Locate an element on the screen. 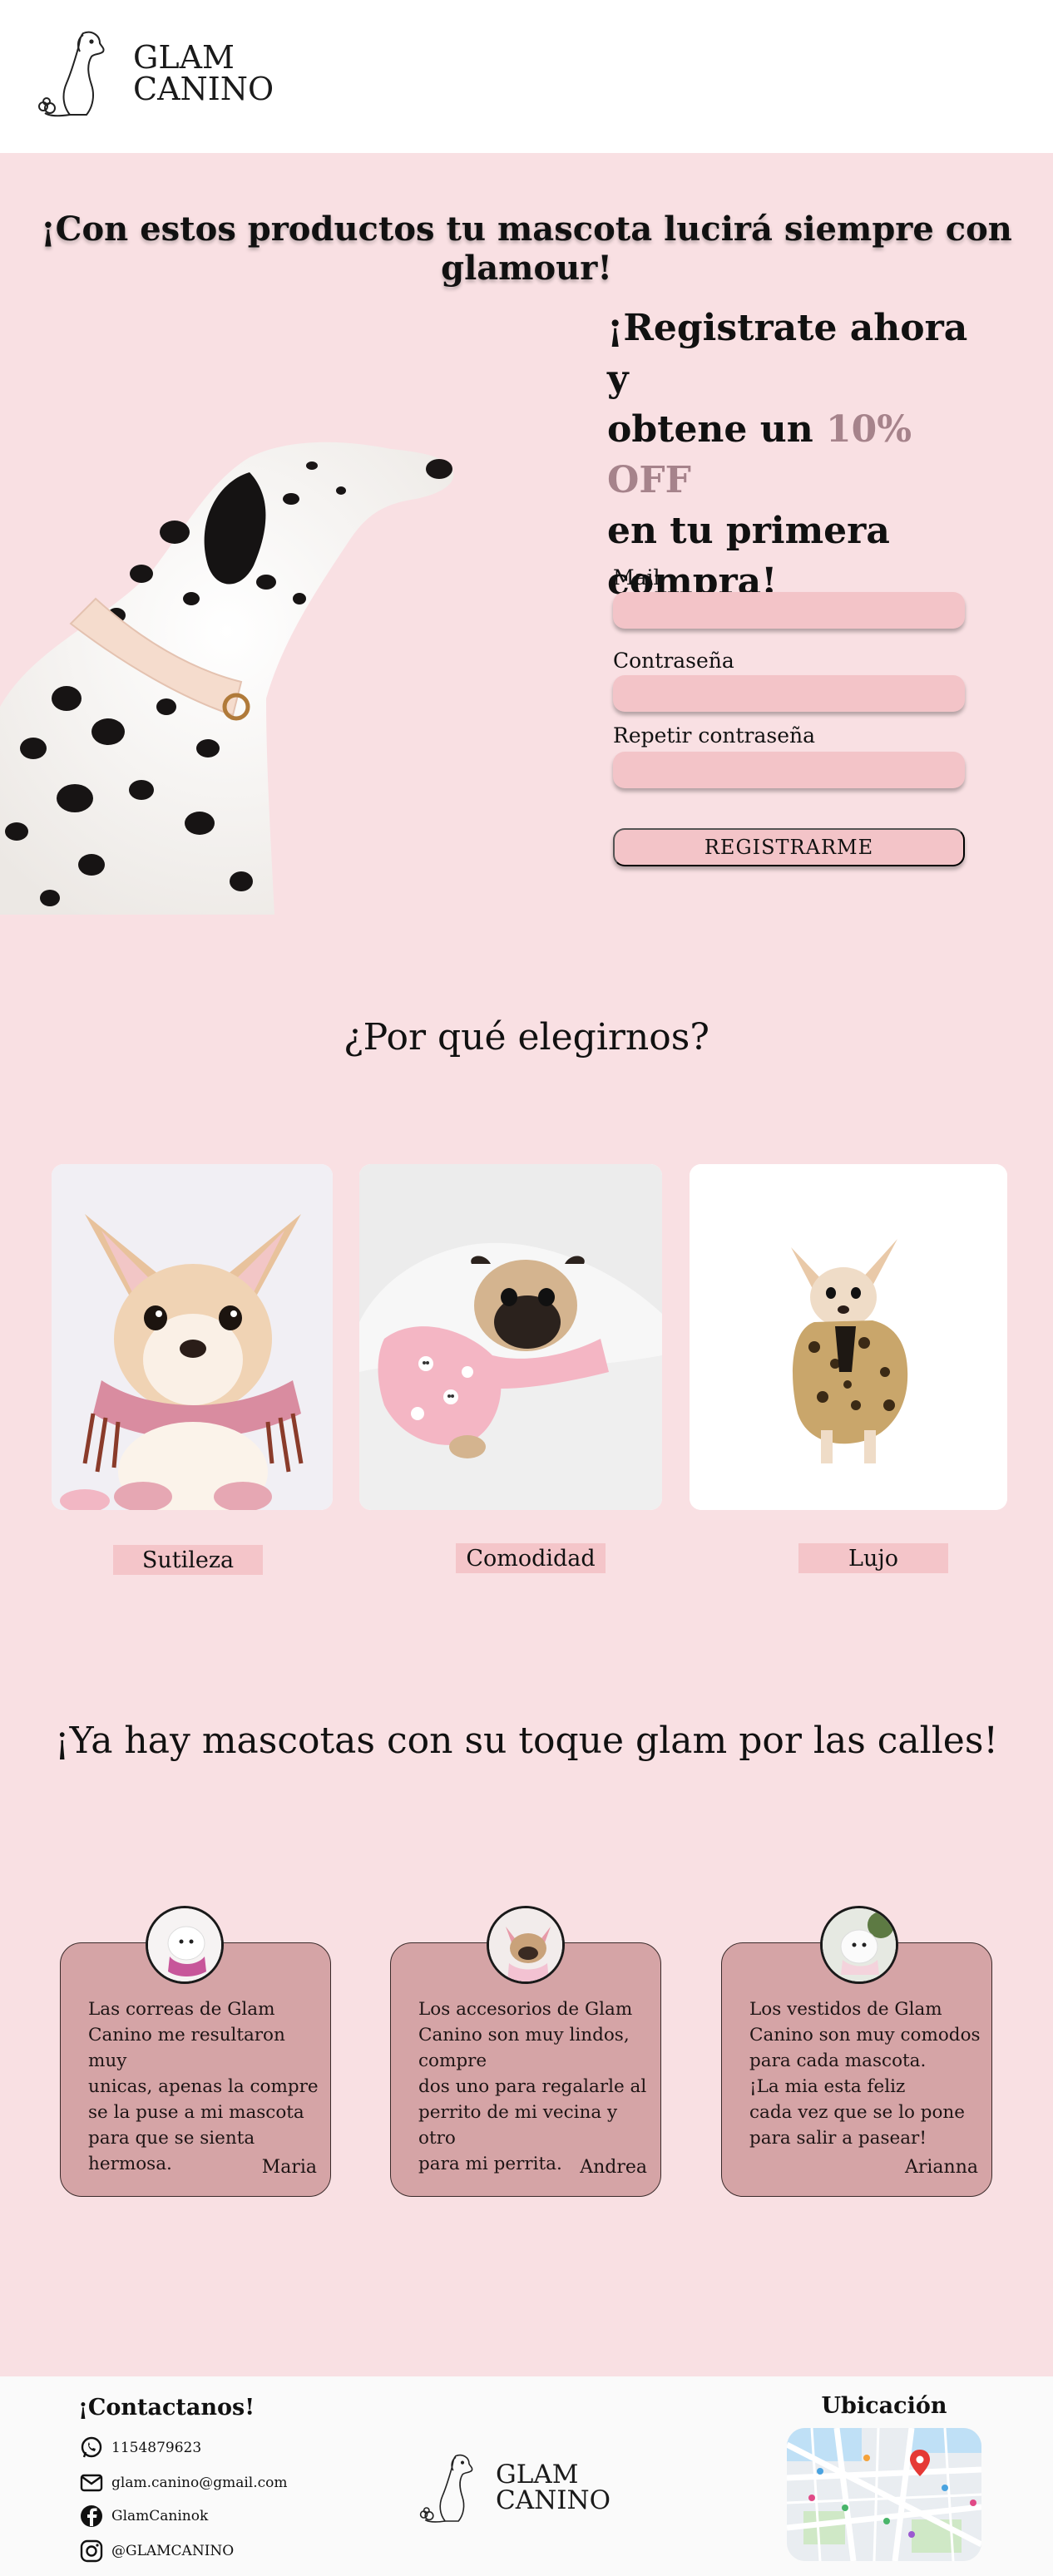 This screenshot has width=1053, height=2576. chihuahua-coat-photo is located at coordinates (849, 1337).